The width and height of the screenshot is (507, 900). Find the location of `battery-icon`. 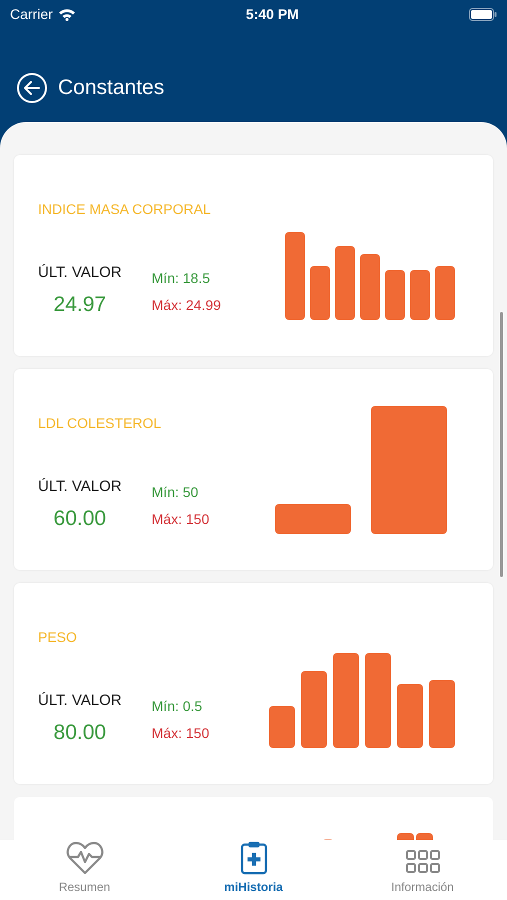

battery-icon is located at coordinates (482, 14).